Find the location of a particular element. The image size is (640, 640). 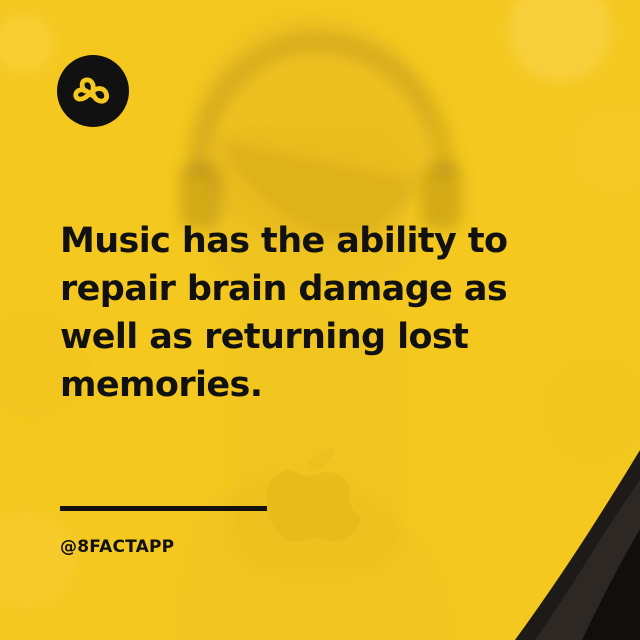

brand-logo is located at coordinates (93, 91).